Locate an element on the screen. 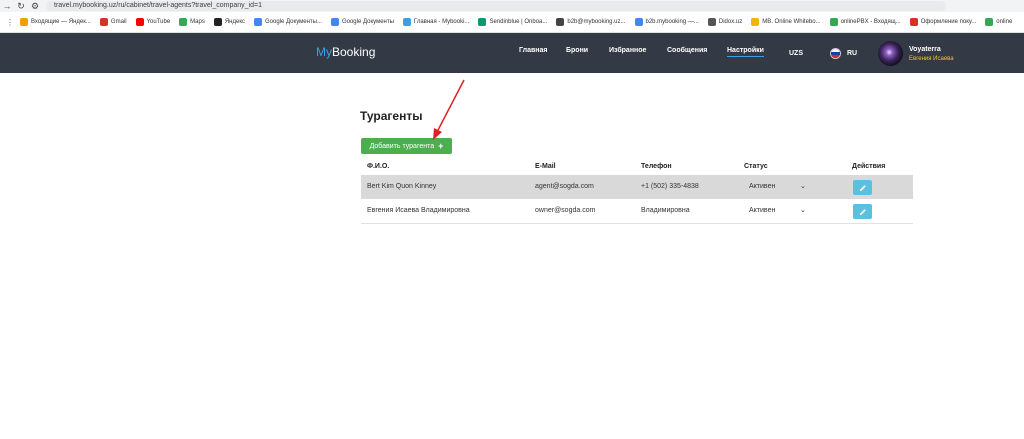 This screenshot has width=1024, height=439. column-header-name: Ф.И.О. is located at coordinates (378, 166).